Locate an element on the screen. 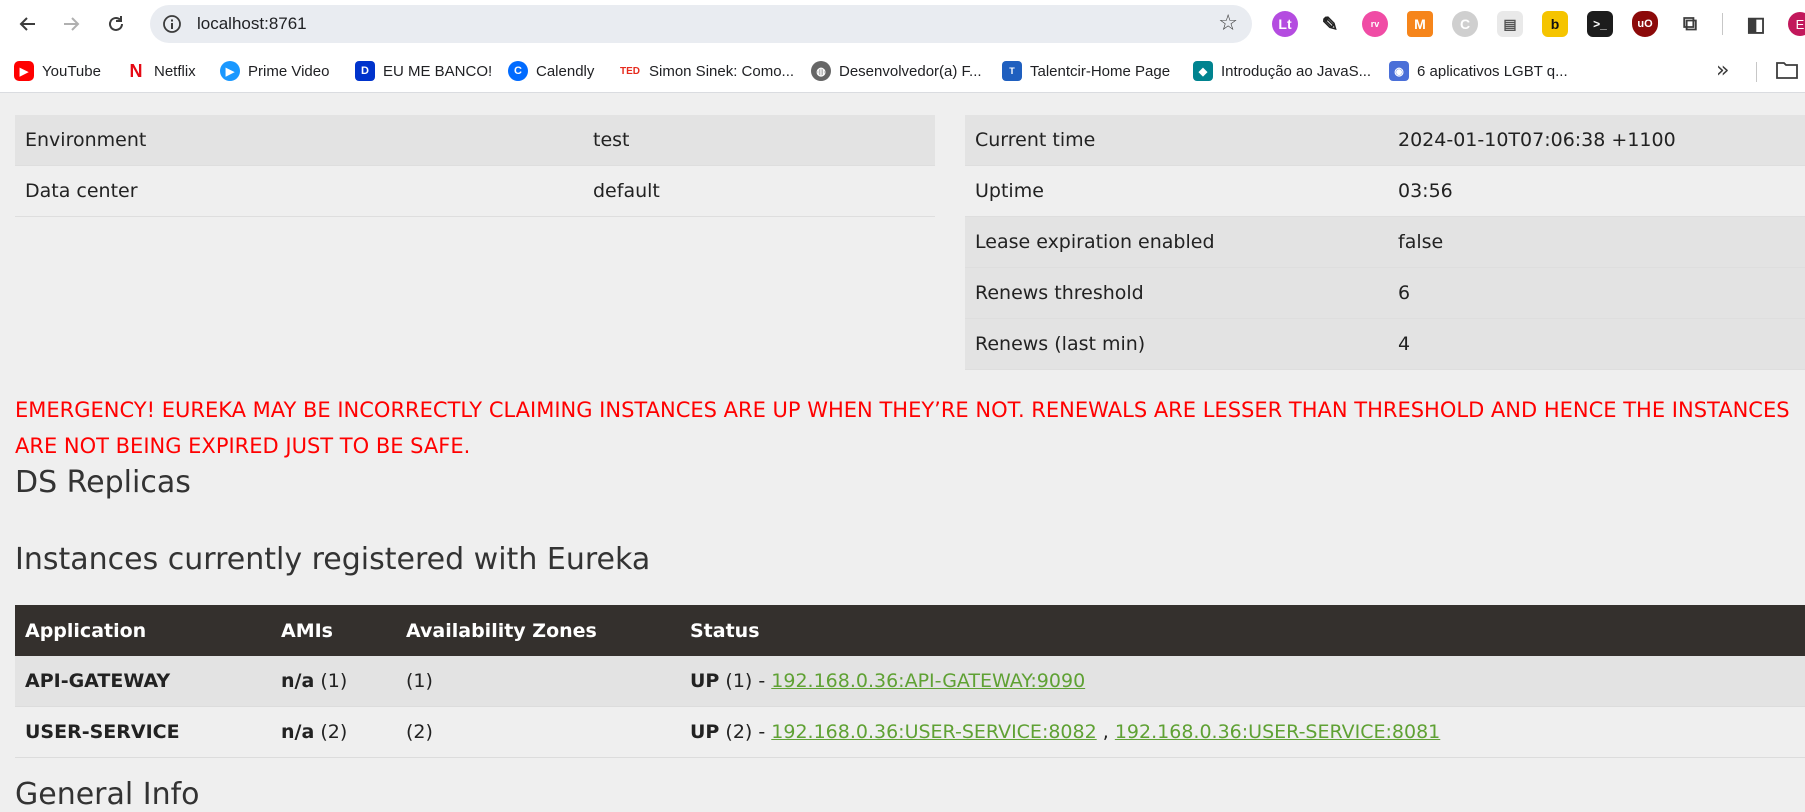 This screenshot has width=1805, height=812. status-count: (1) - is located at coordinates (745, 681).